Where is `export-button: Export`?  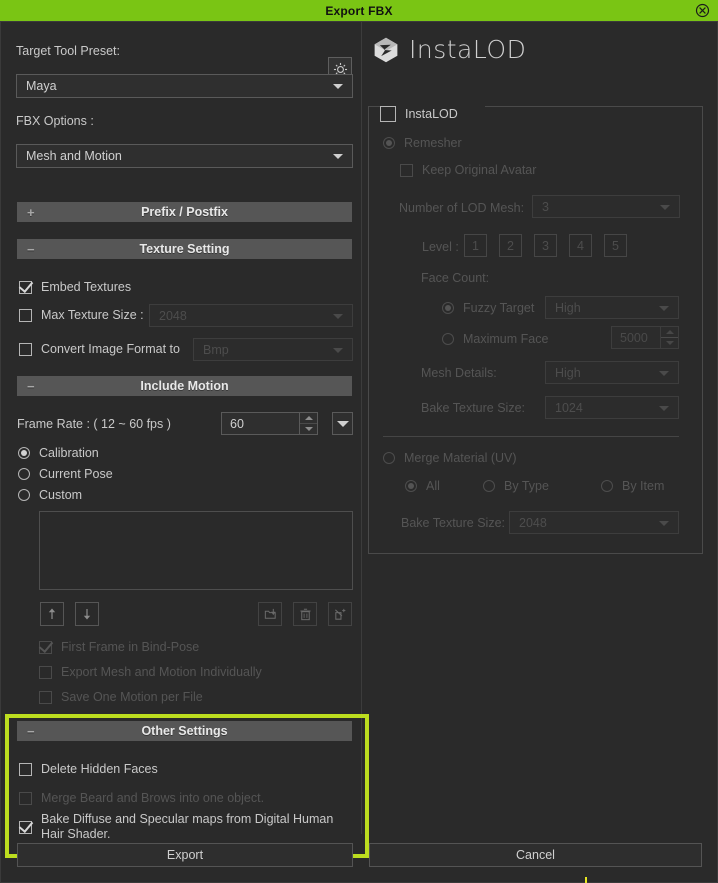 export-button: Export is located at coordinates (185, 855).